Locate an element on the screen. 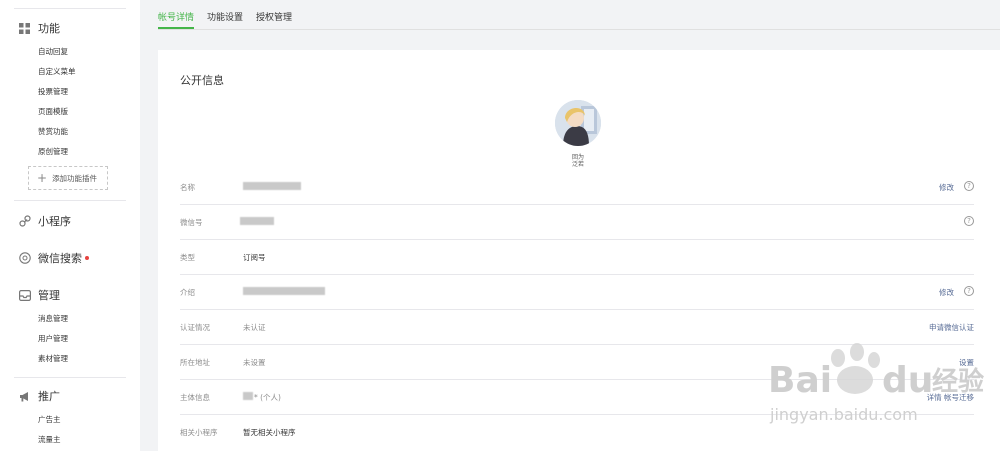  info-row-intro: 介绍 修改 ? is located at coordinates (577, 292).